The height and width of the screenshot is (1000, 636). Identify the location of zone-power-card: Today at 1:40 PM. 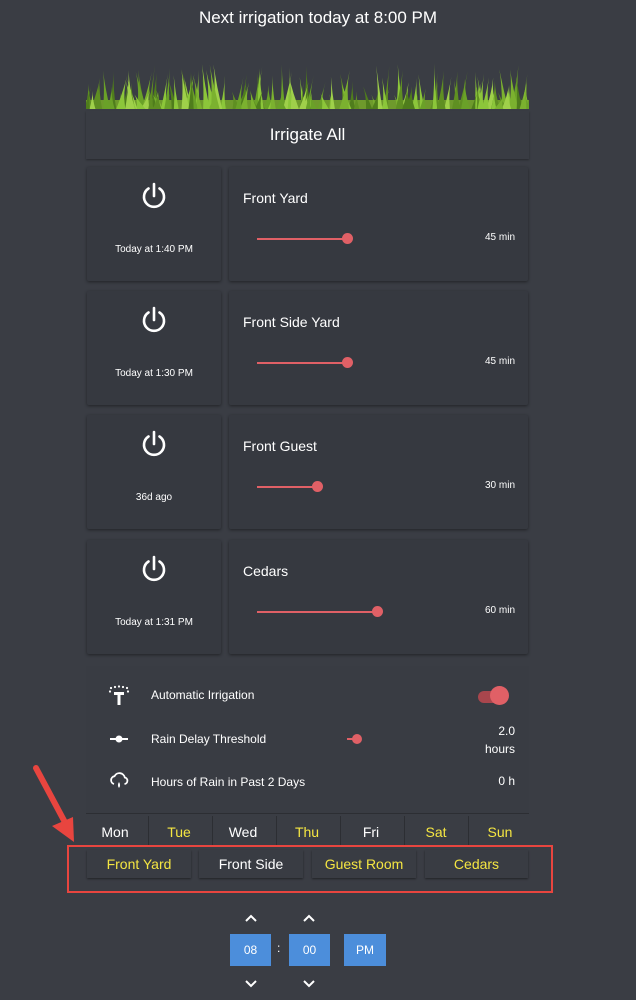
(154, 224).